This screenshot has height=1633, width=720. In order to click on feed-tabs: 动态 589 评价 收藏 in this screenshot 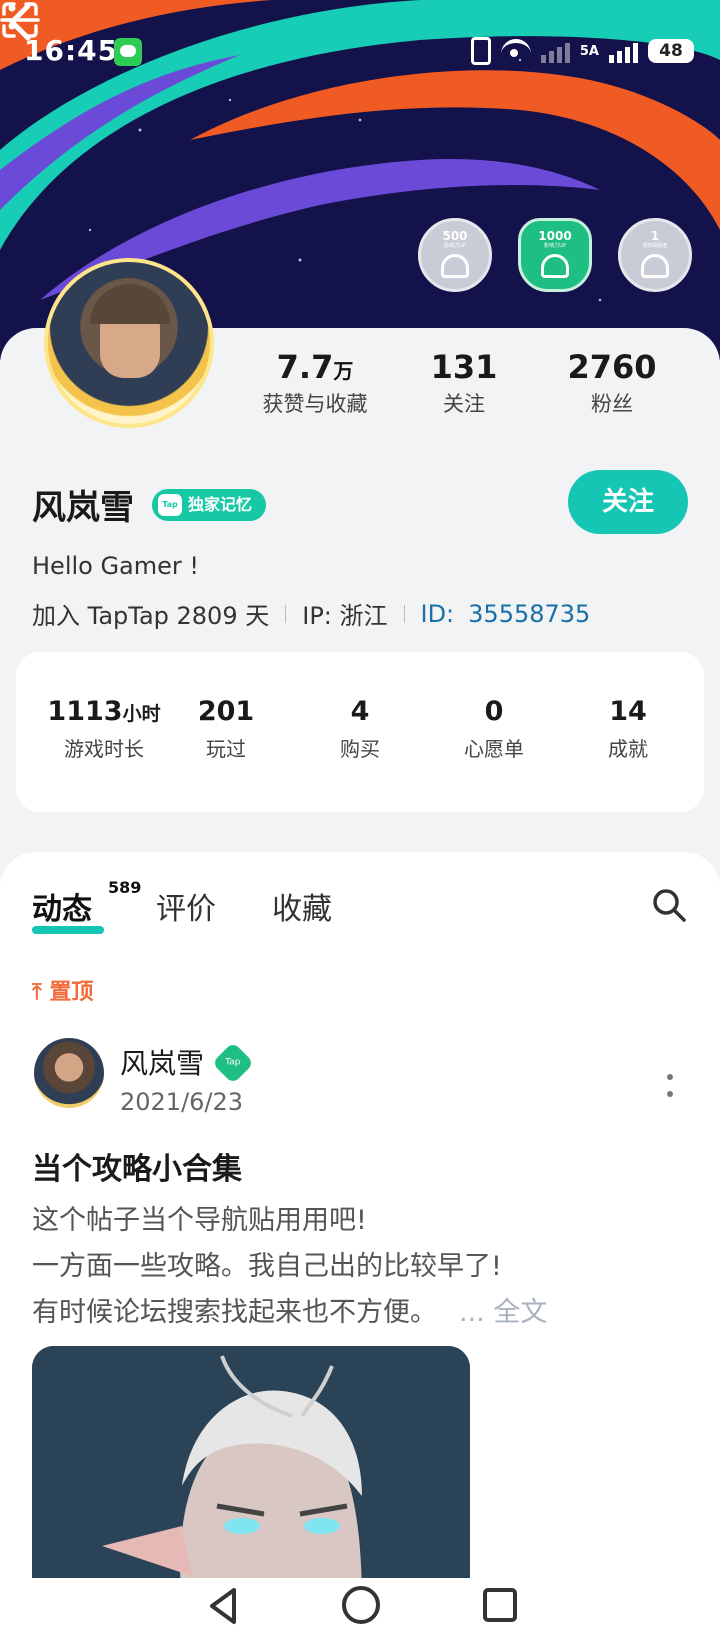, I will do `click(210, 906)`.